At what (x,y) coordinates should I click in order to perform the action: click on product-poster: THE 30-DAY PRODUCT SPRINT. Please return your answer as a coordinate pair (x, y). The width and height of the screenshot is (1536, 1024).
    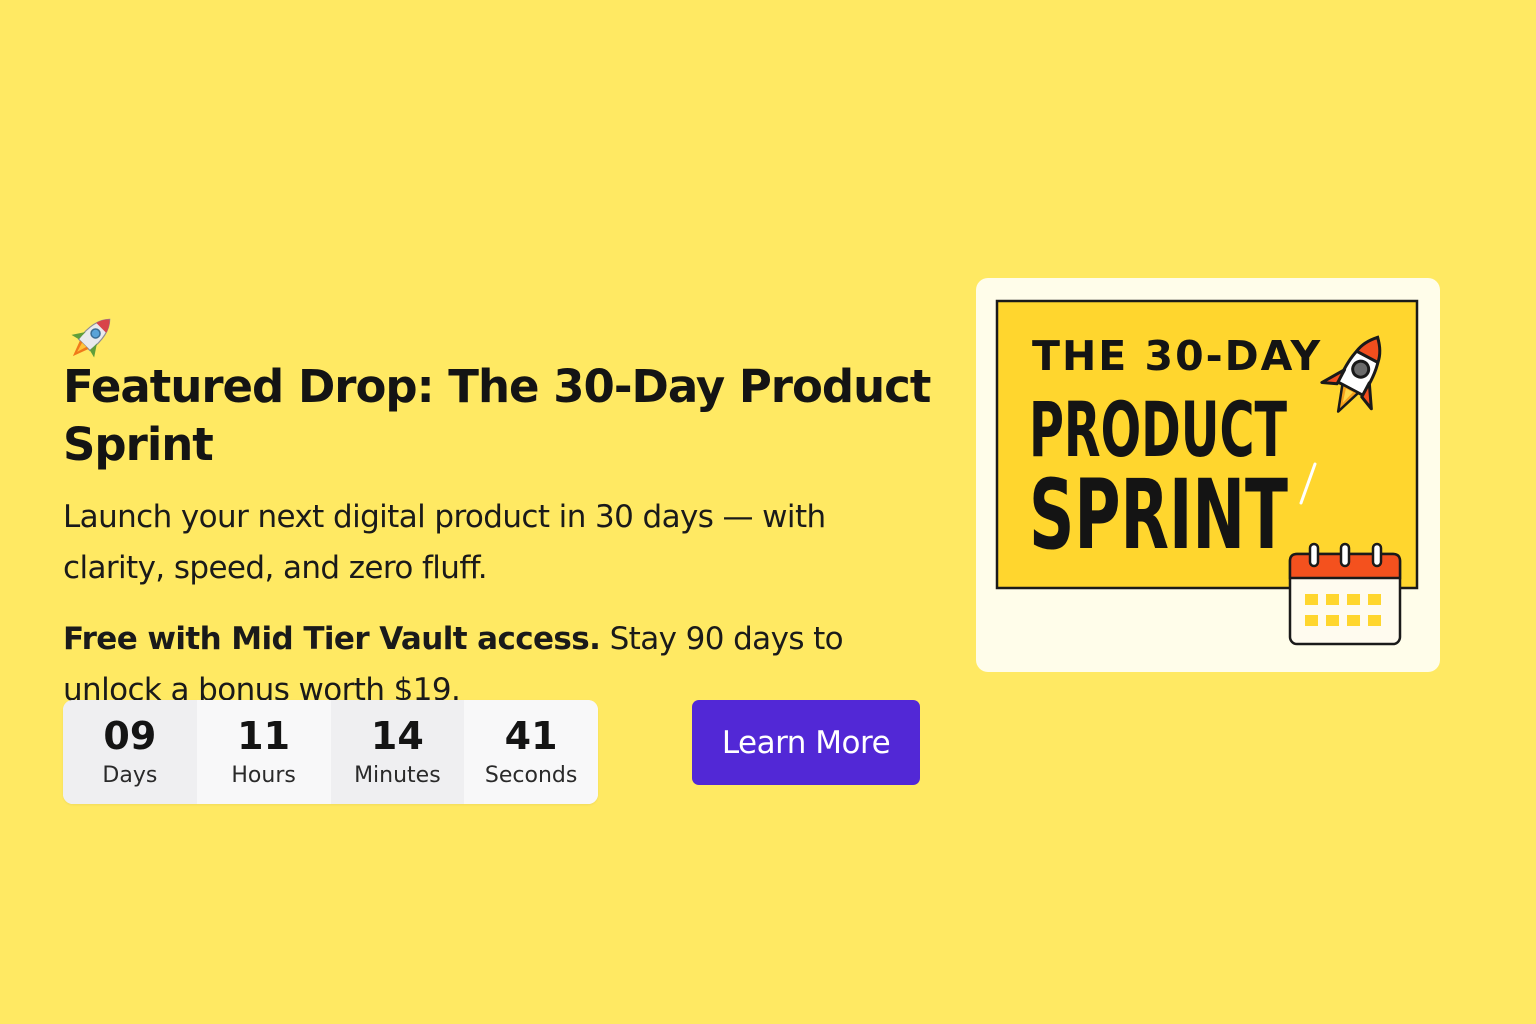
    Looking at the image, I should click on (1207, 472).